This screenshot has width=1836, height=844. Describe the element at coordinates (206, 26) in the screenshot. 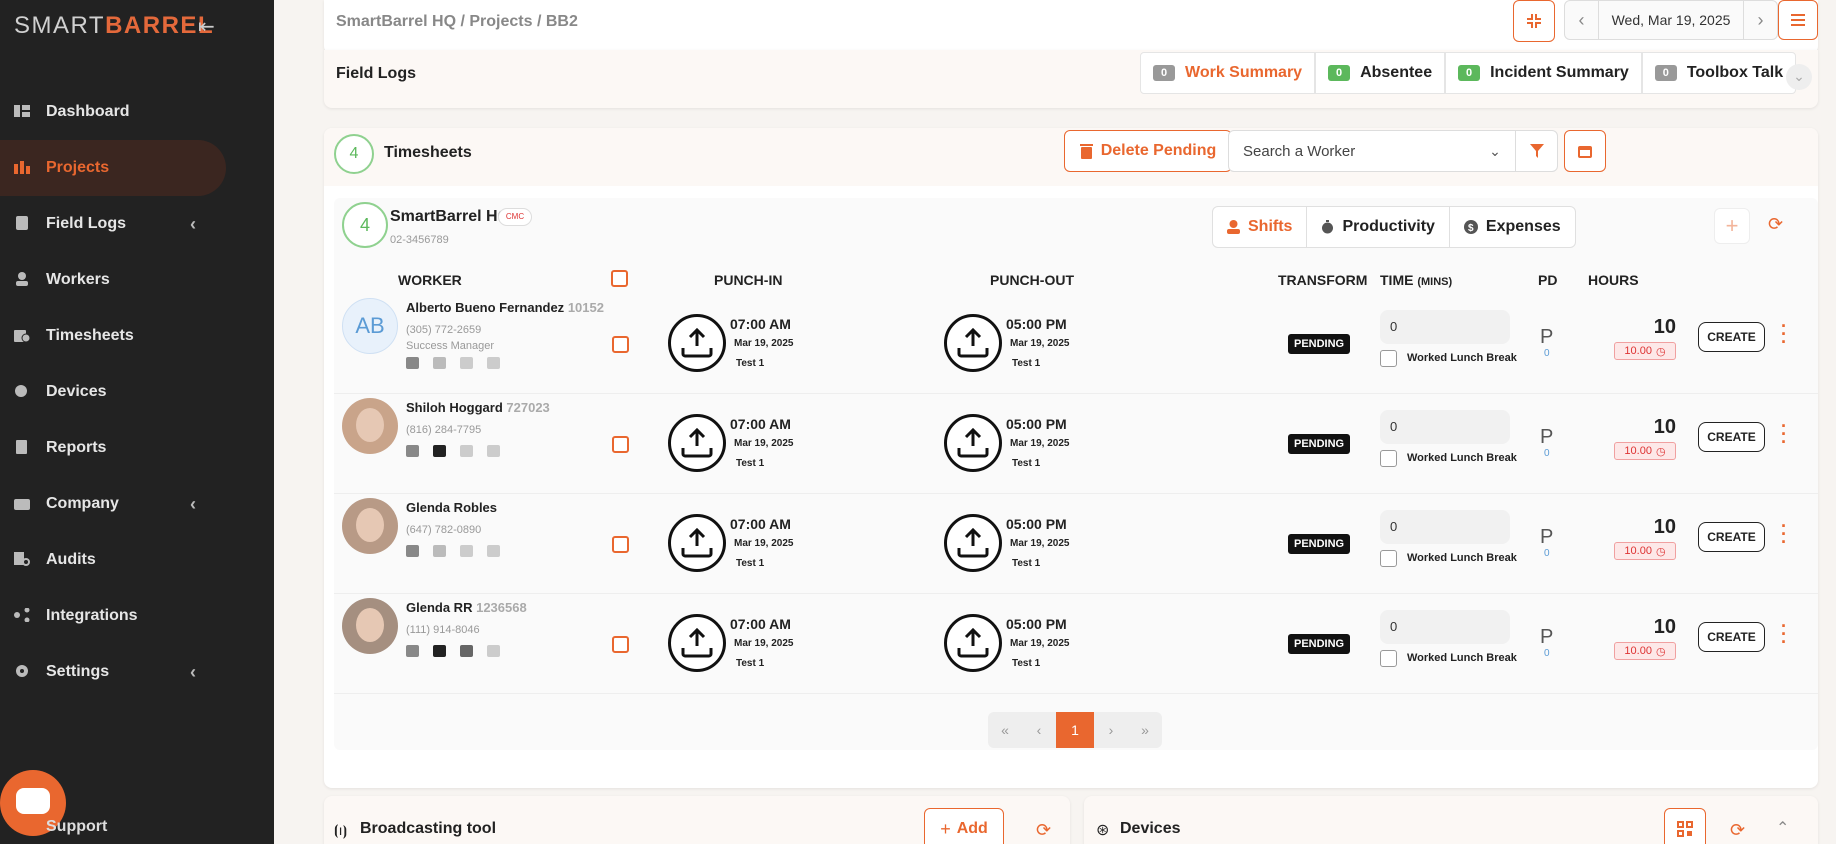

I see `collapse-sidebar-icon: ⇤` at that location.